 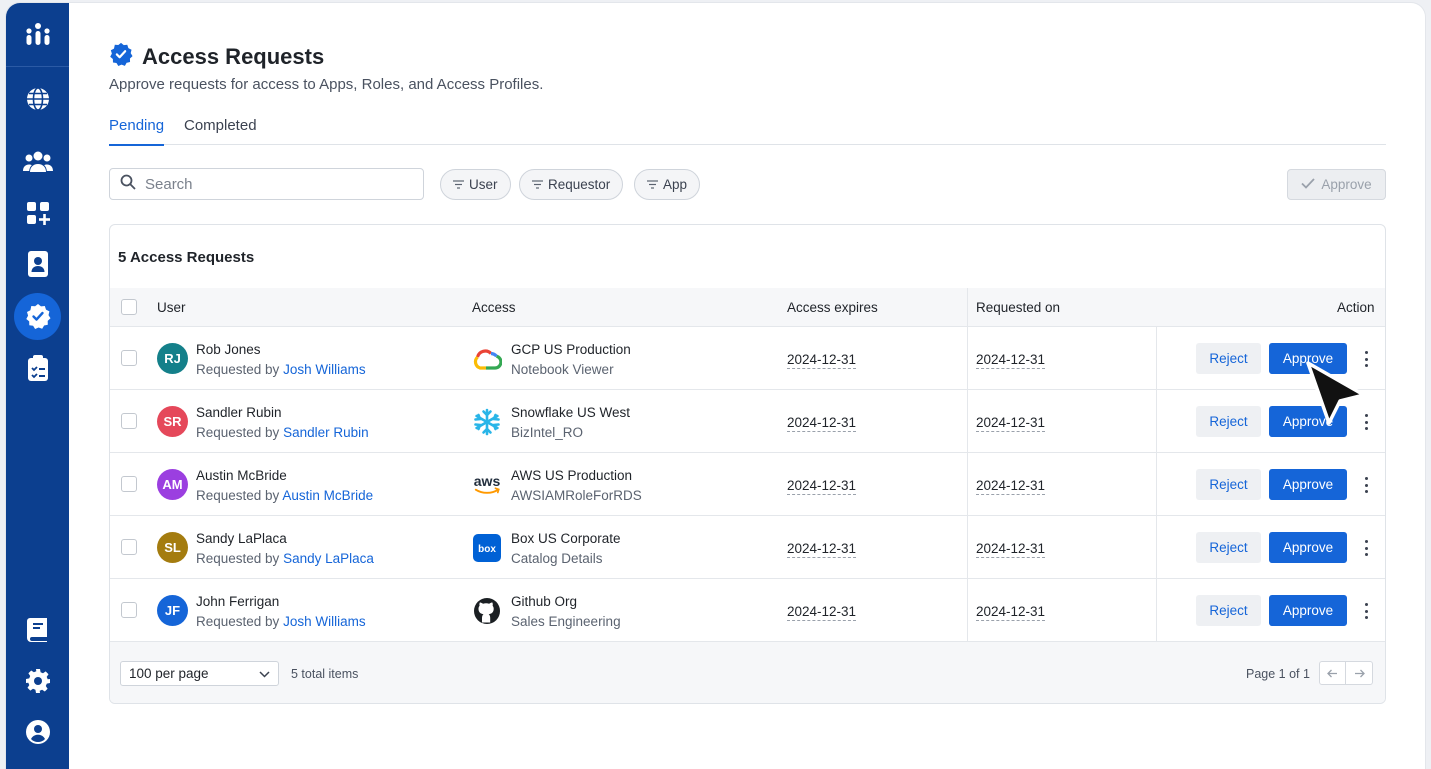 What do you see at coordinates (576, 495) in the screenshot?
I see `app-role: AWSIAMRoleForRDS` at bounding box center [576, 495].